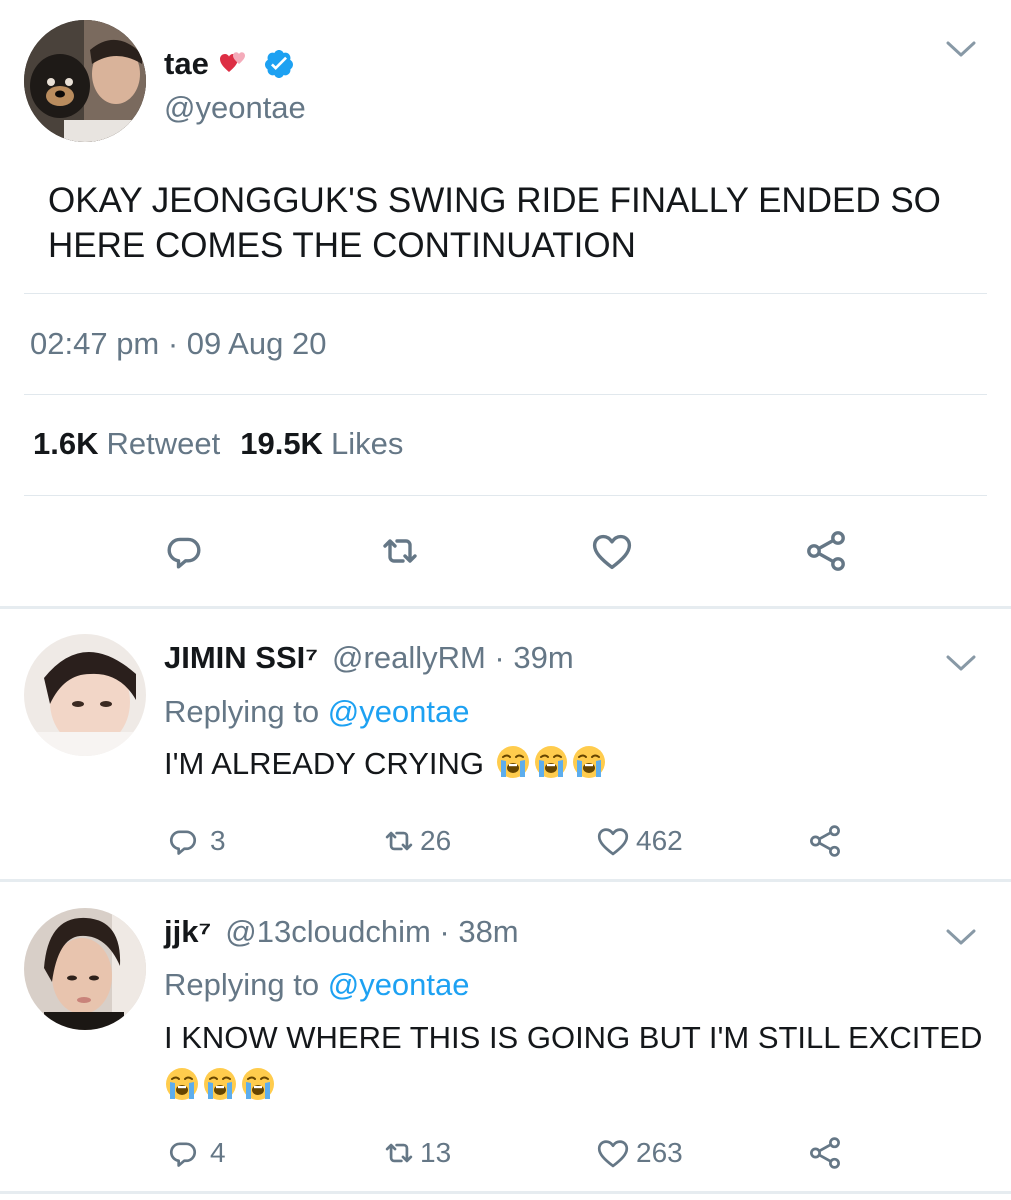  What do you see at coordinates (324, 763) in the screenshot?
I see `reply-text-content: I'M ALREADY CRYING` at bounding box center [324, 763].